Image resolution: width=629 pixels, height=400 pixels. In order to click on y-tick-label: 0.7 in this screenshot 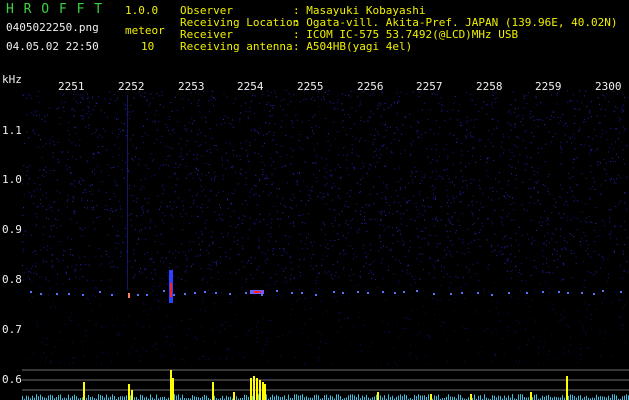, I will do `click(12, 329)`.